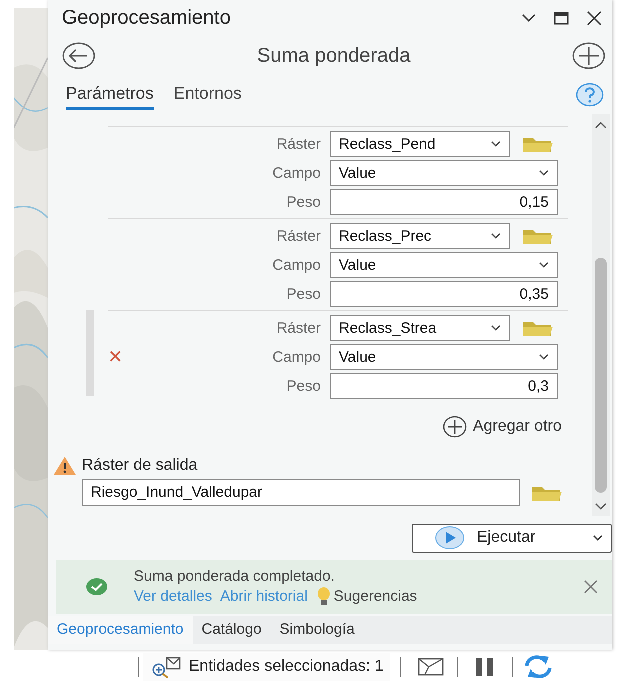  Describe the element at coordinates (147, 18) in the screenshot. I see `panel-title: Geoprocesamiento` at that location.